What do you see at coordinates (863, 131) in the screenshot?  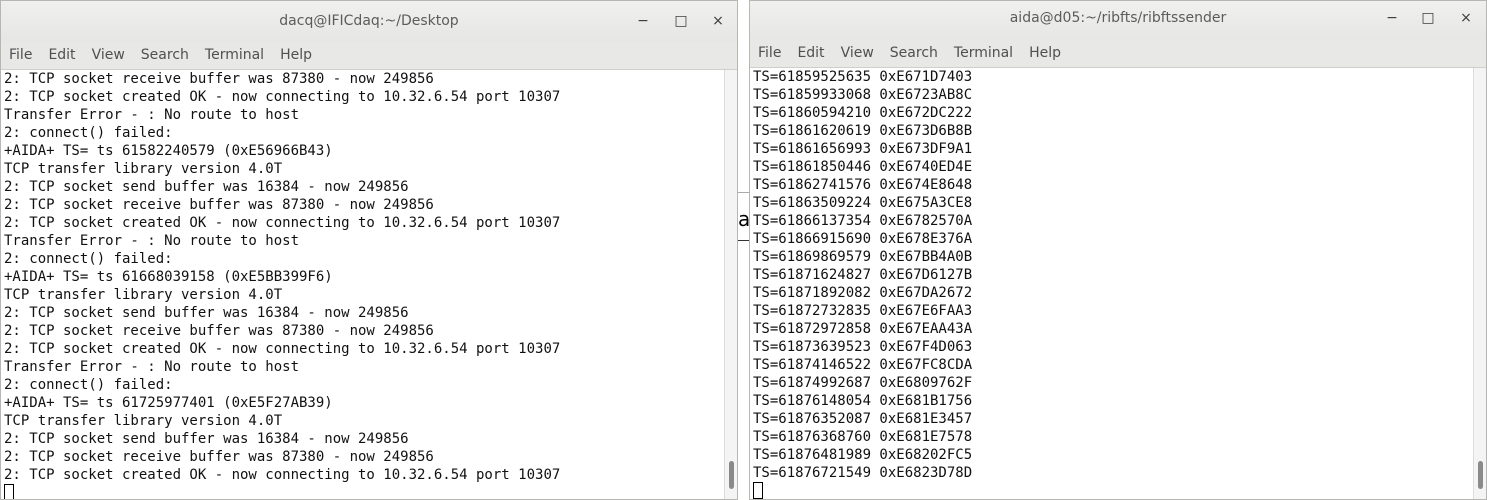 I see `terminal-line: TS=61861620619 0xE673D6B8B` at bounding box center [863, 131].